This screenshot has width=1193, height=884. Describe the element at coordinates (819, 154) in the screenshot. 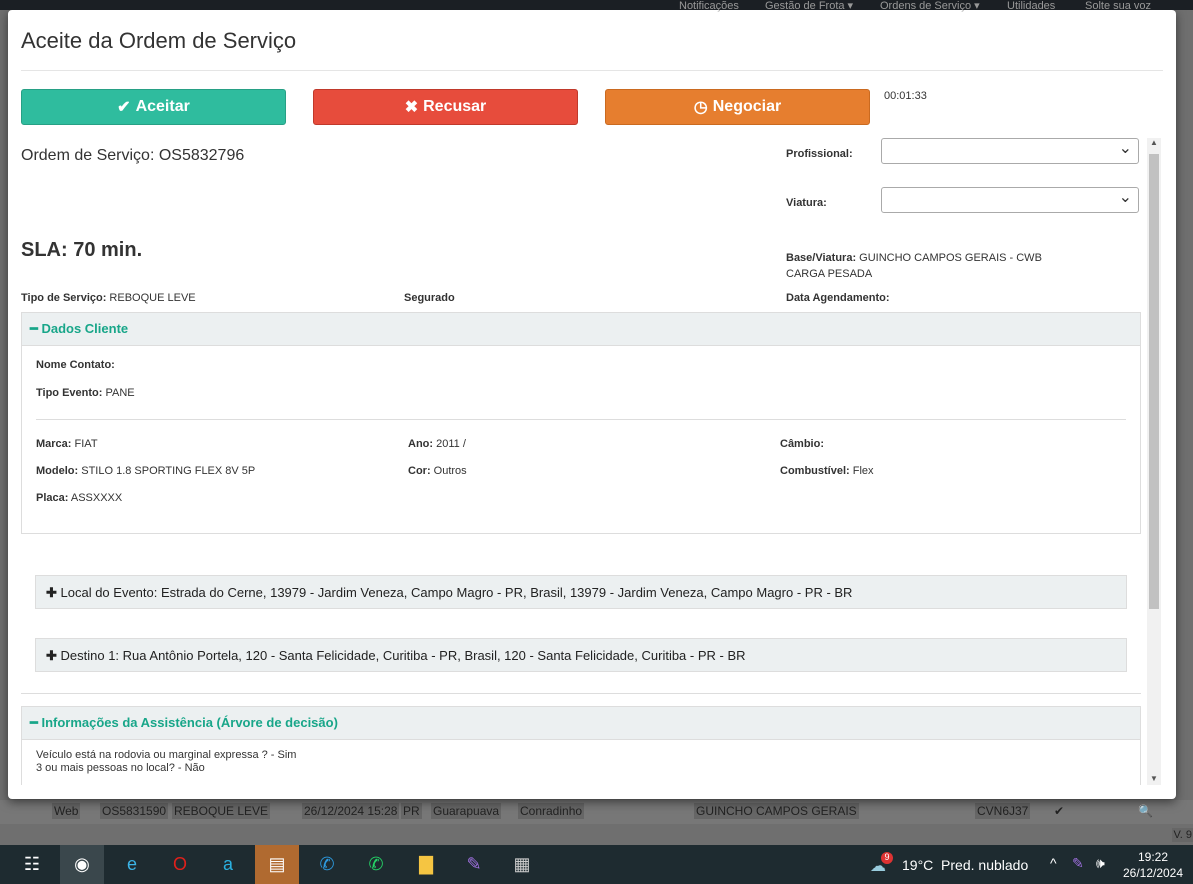

I see `profissional-label: Profissional:` at that location.